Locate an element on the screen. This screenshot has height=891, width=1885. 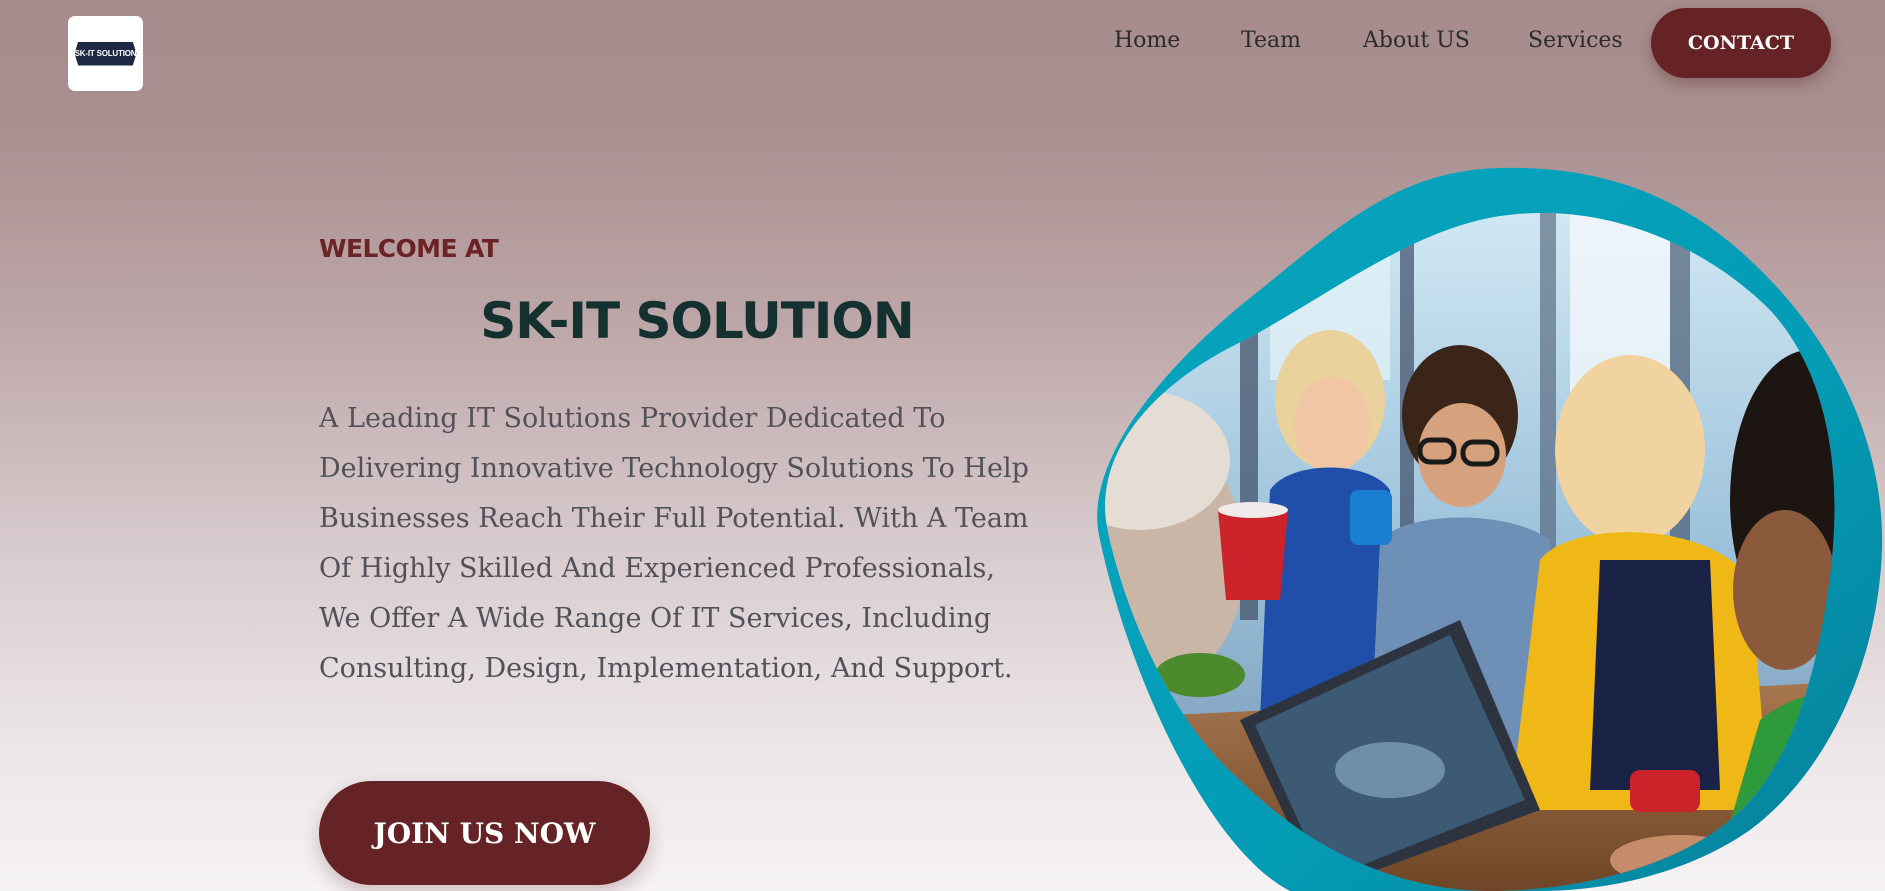
hero-eyebrow: WELCOME AT is located at coordinates (409, 248).